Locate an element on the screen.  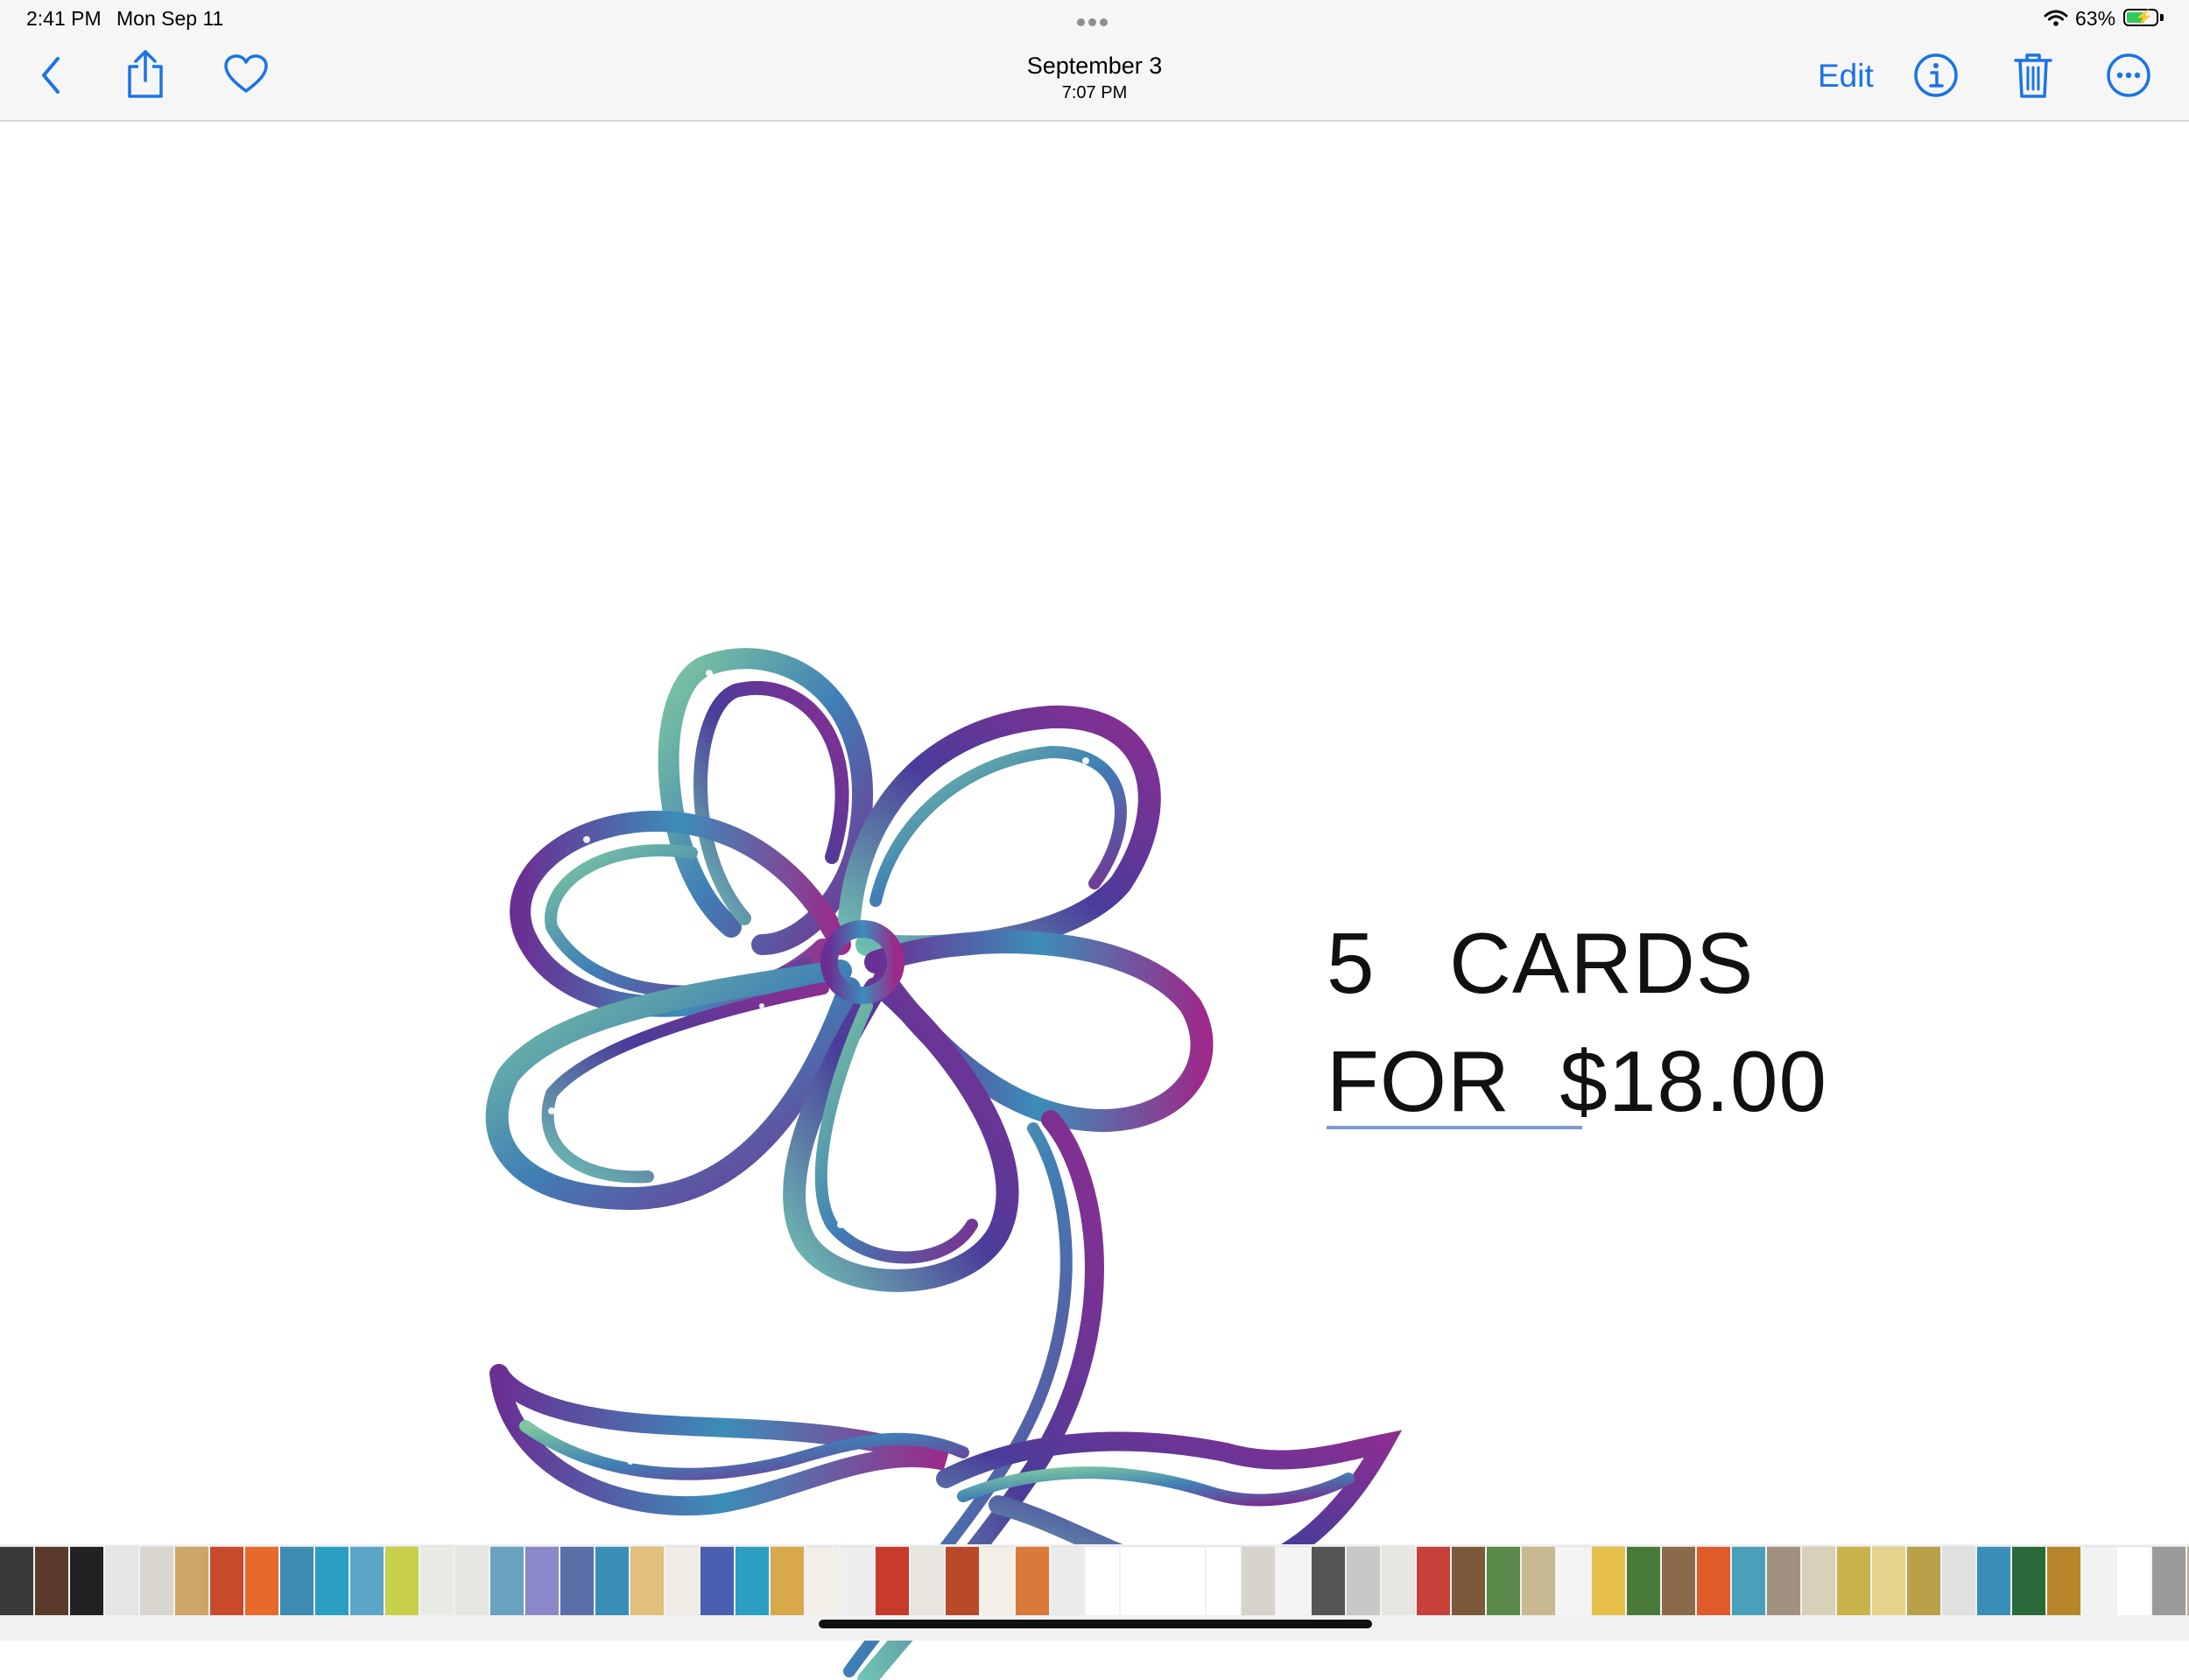
thumbnail-current is located at coordinates (1163, 1580).